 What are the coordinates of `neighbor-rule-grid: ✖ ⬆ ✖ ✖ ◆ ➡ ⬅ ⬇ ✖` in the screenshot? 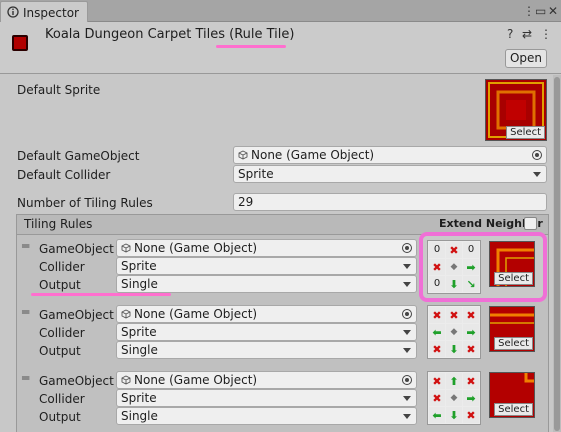 It's located at (454, 398).